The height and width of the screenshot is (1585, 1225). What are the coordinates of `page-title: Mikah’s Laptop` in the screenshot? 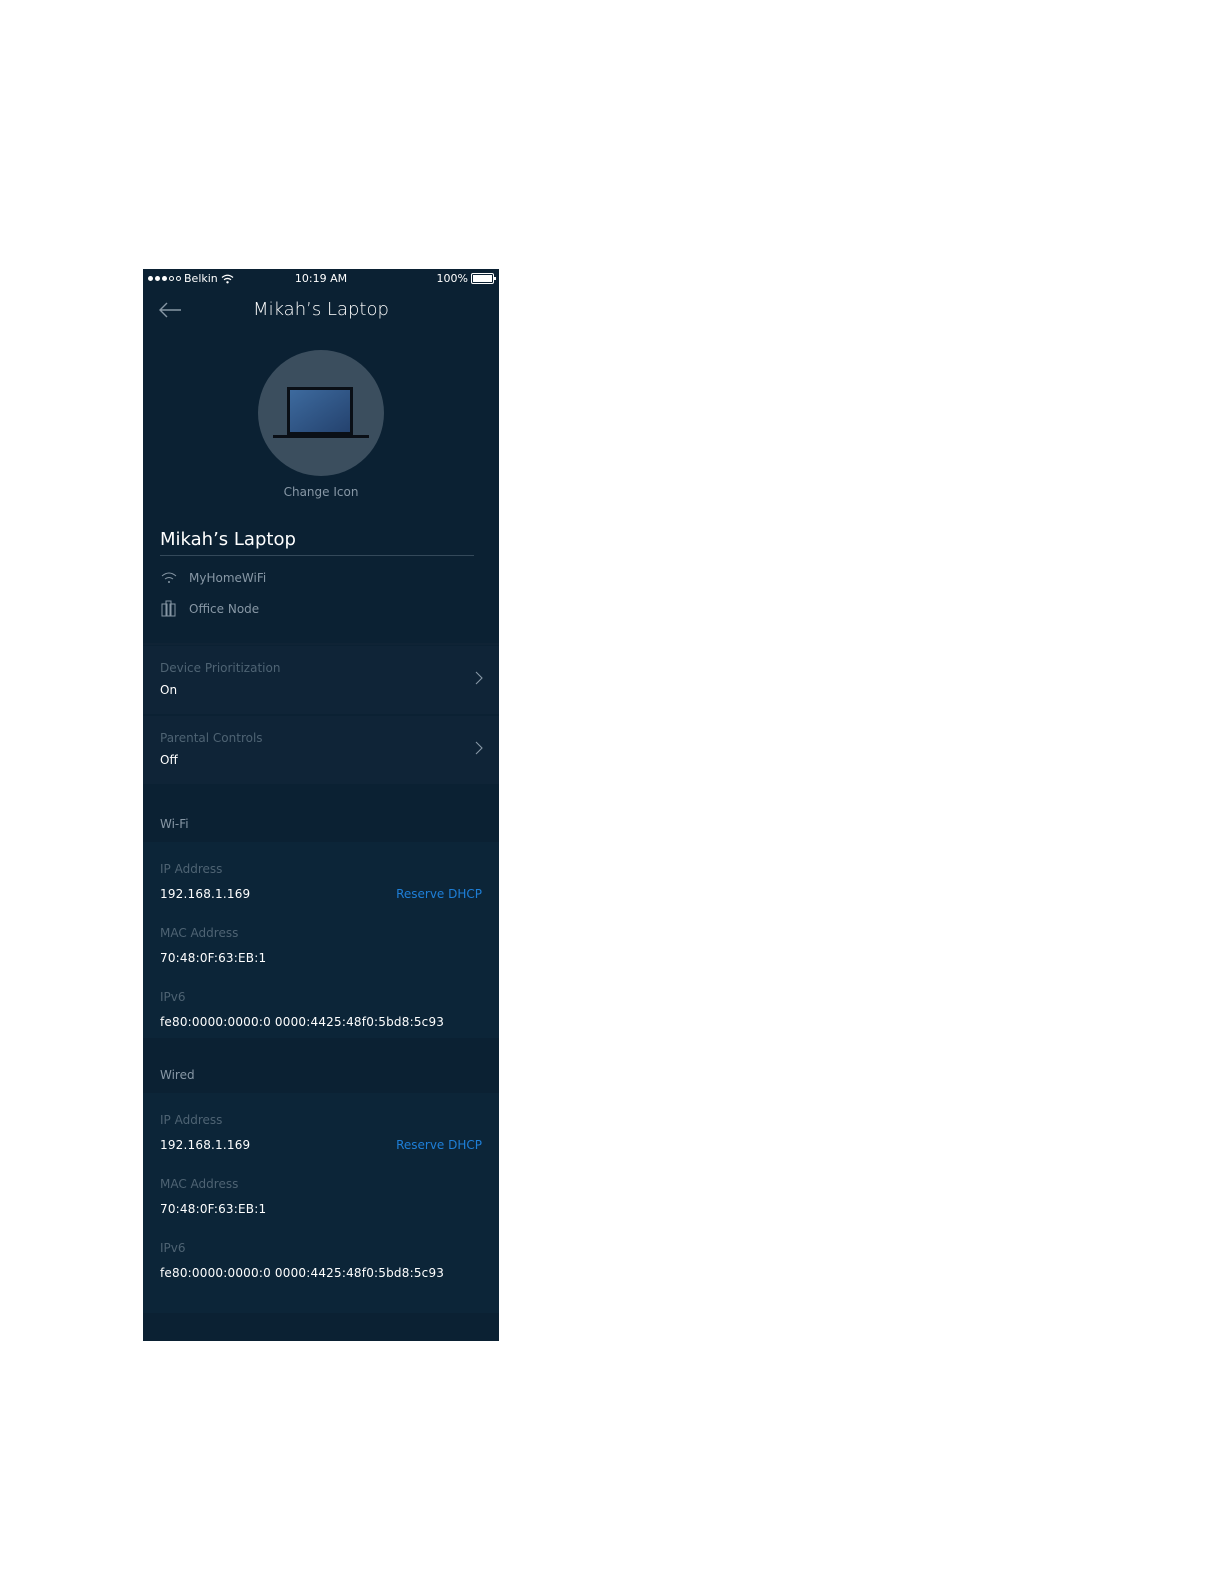 It's located at (321, 309).